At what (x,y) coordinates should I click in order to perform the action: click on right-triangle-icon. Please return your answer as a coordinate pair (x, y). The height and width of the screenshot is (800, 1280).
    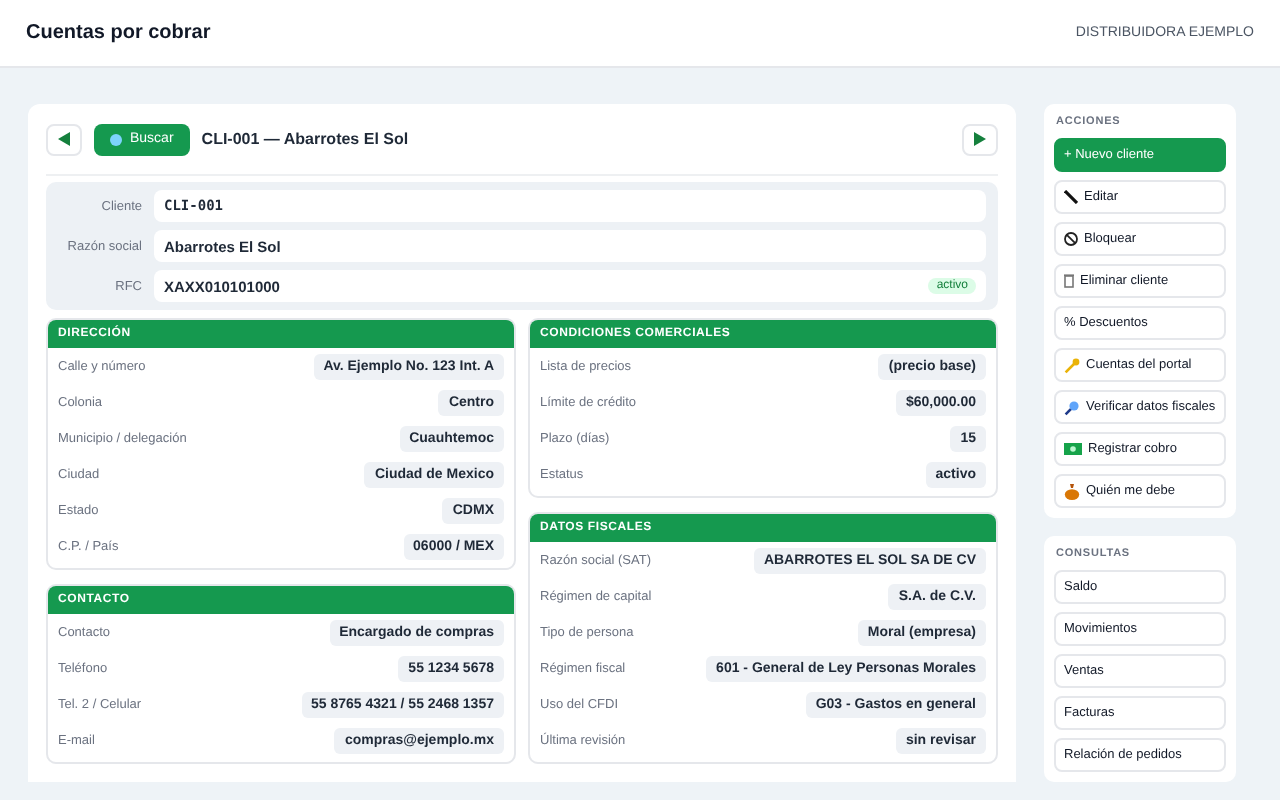
    Looking at the image, I should click on (980, 139).